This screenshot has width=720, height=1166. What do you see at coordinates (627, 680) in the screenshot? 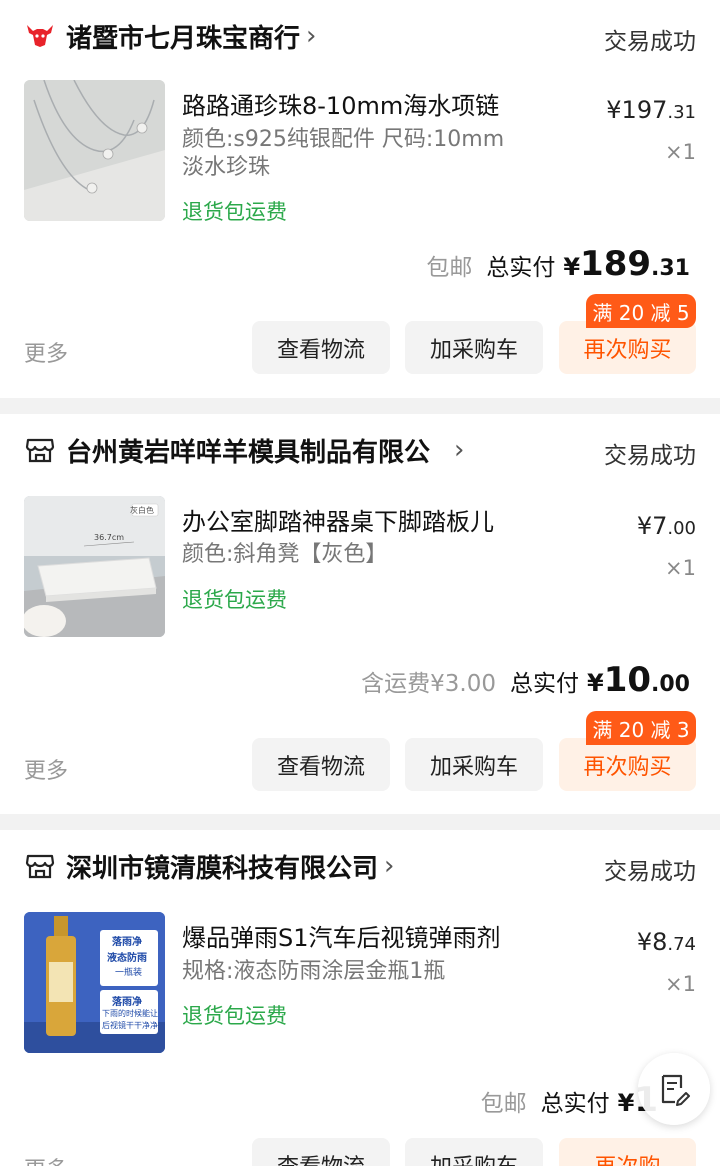
I see `total-integer: 10` at bounding box center [627, 680].